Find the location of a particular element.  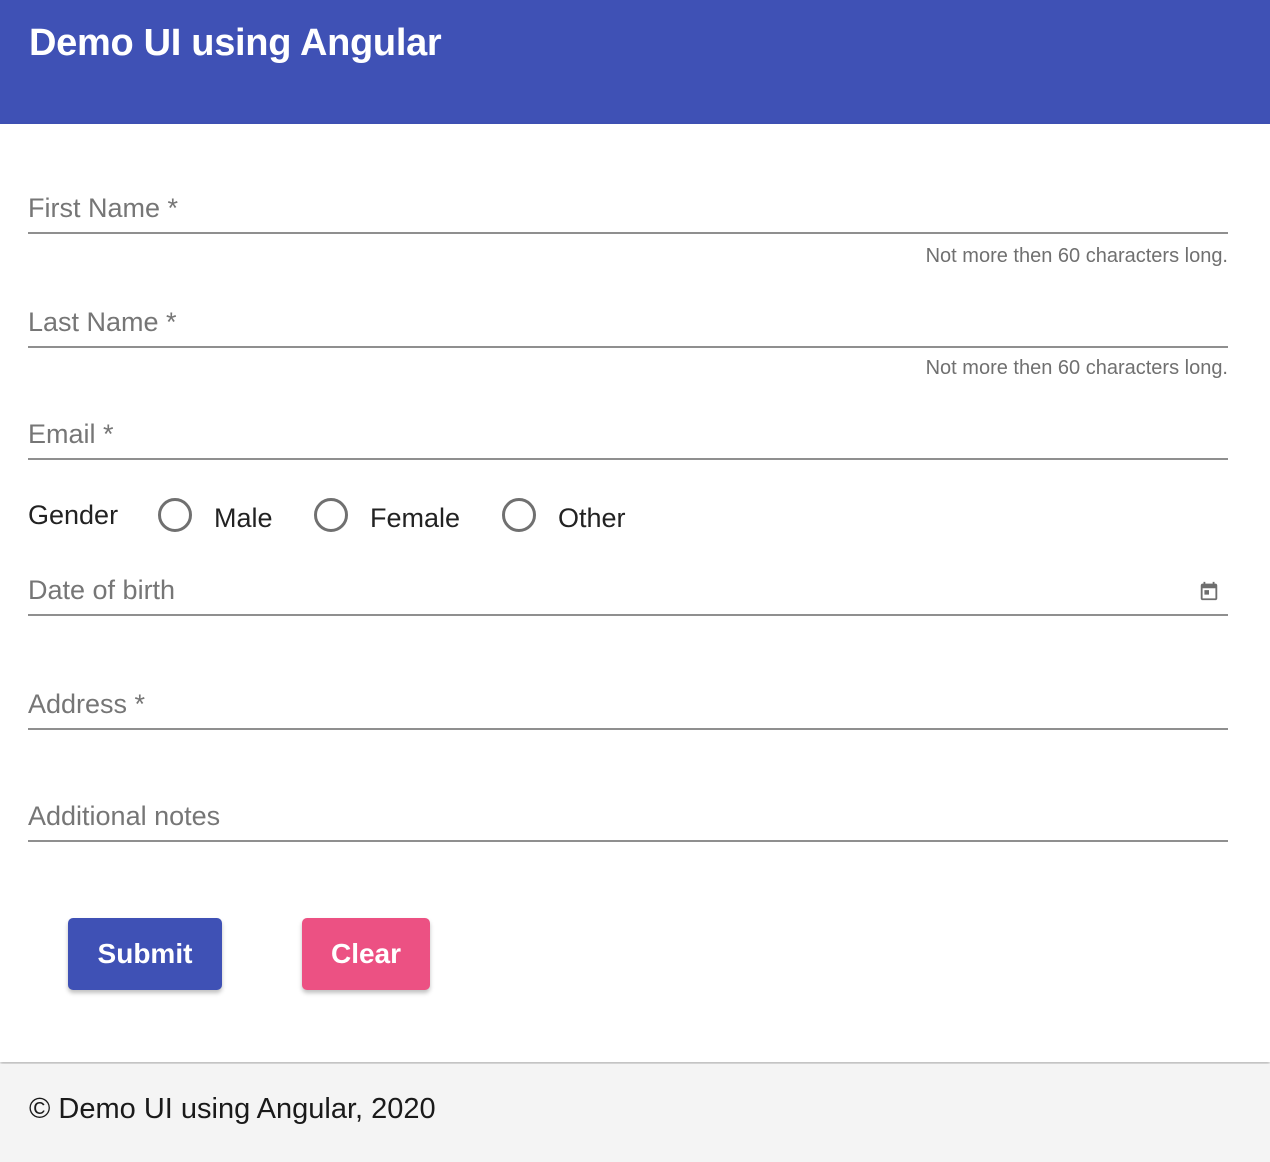

calendar-icon is located at coordinates (1209, 591).